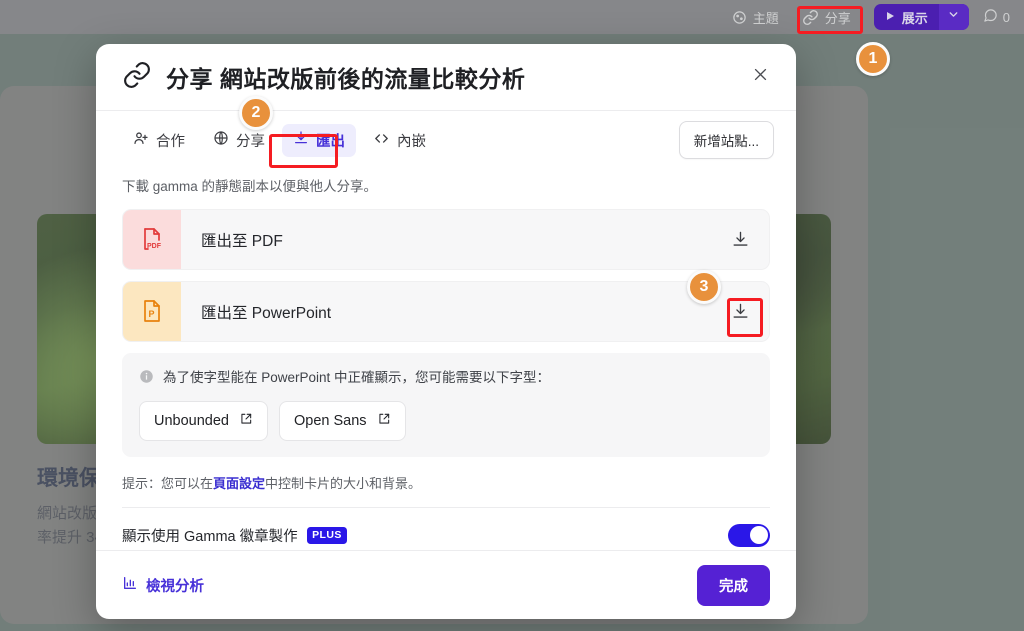 This screenshot has width=1024, height=631. I want to click on comment-icon, so click(990, 17).